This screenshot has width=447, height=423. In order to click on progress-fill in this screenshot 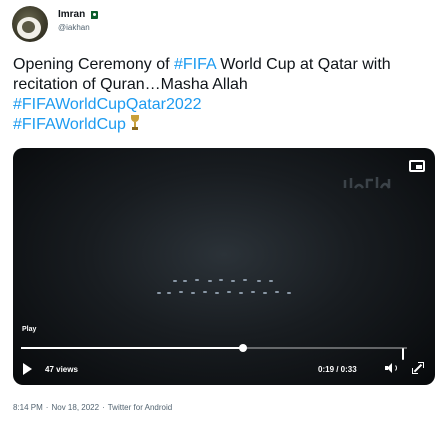, I will do `click(132, 348)`.